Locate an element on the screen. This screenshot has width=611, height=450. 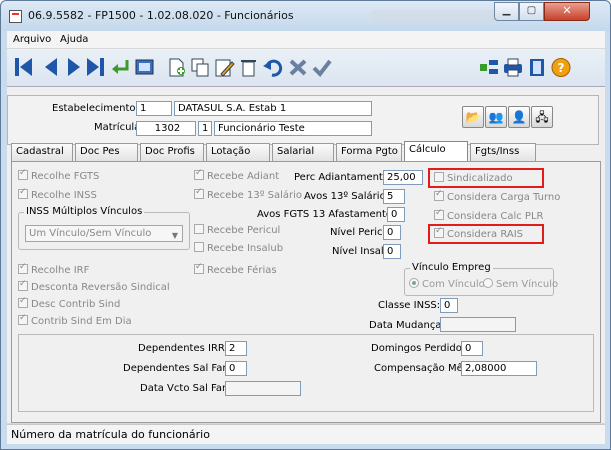
copy-icon is located at coordinates (200, 67).